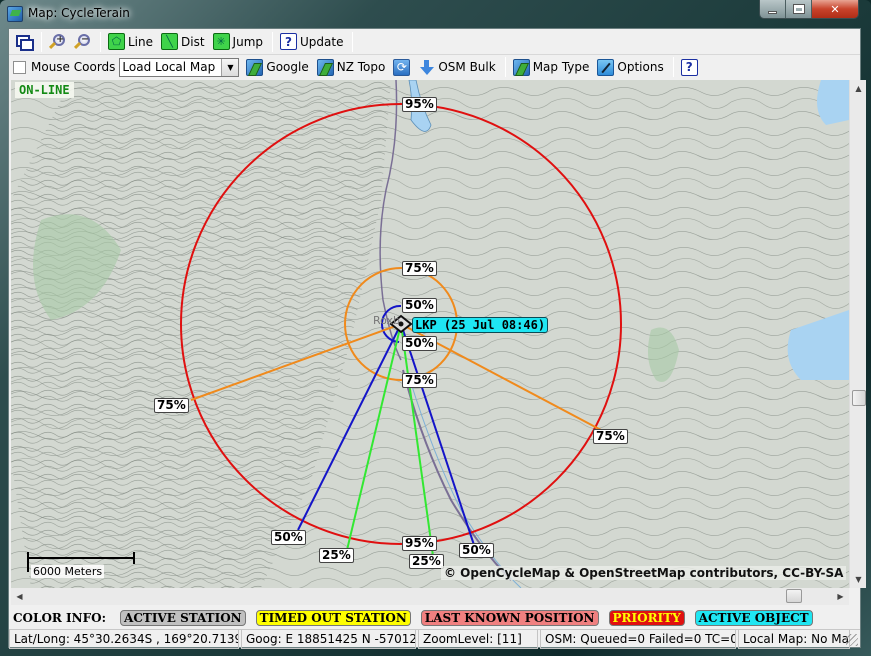  I want to click on wrench-icon, so click(606, 67).